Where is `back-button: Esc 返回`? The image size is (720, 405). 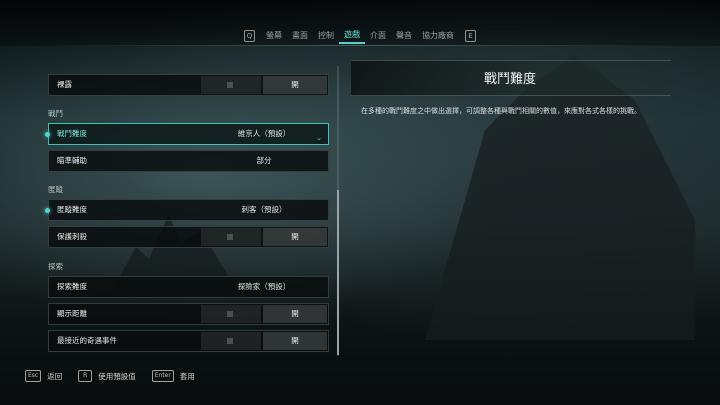 back-button: Esc 返回 is located at coordinates (43, 376).